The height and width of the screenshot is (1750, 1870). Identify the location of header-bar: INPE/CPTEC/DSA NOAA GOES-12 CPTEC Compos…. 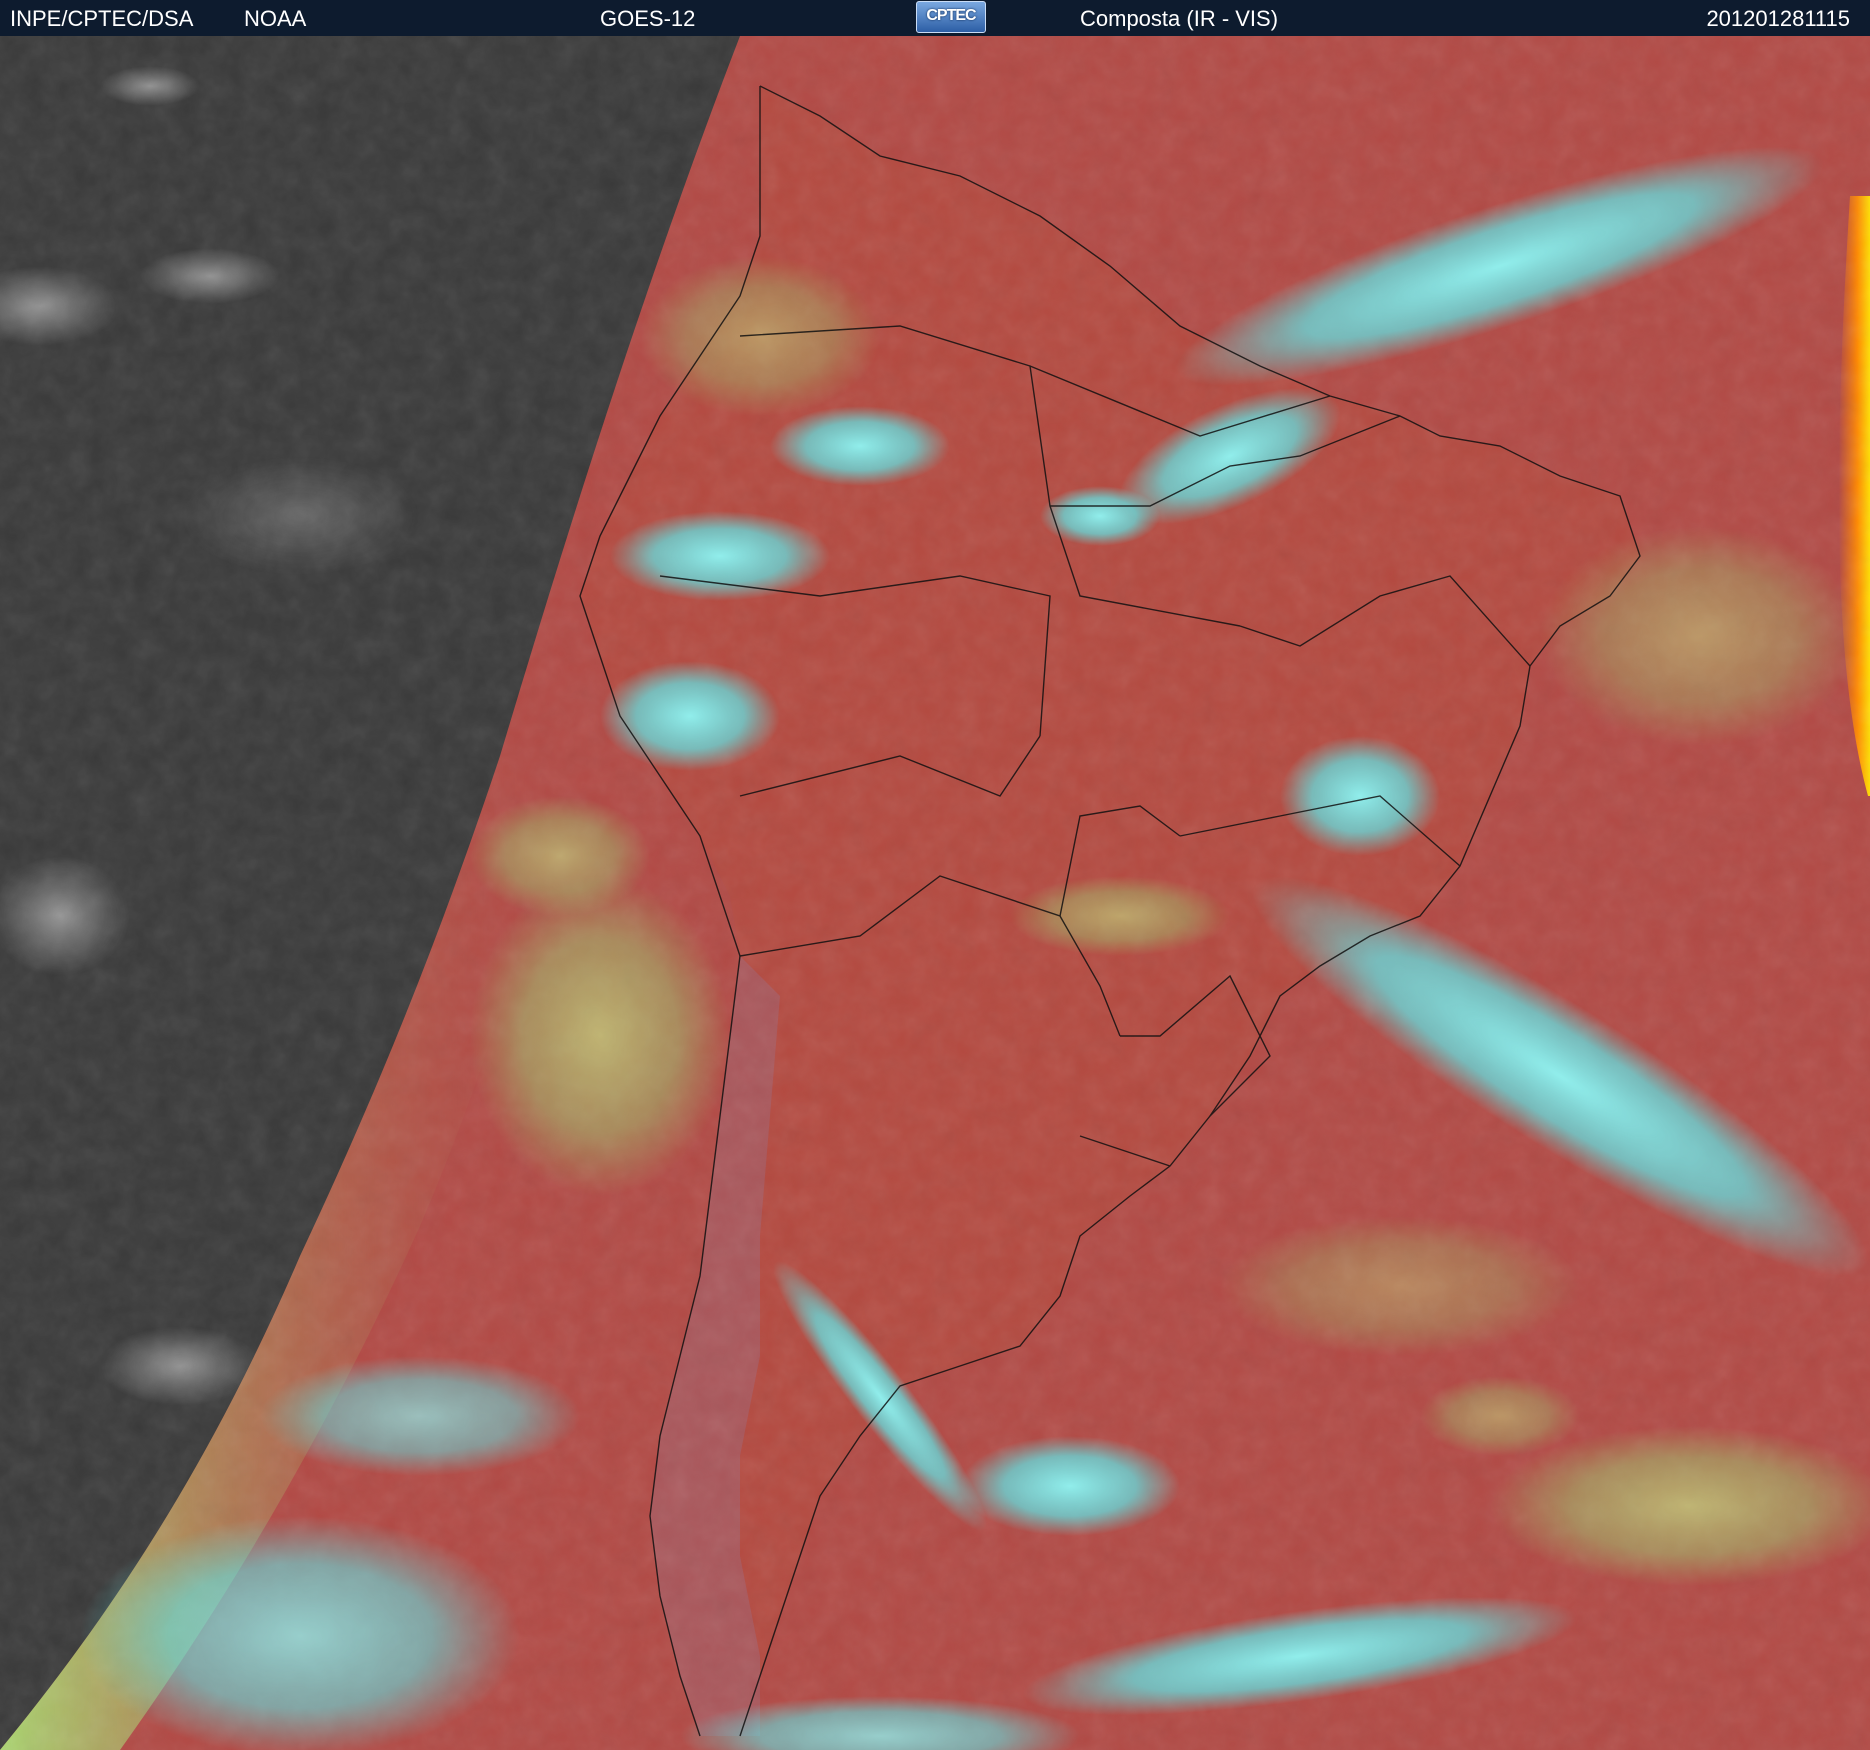
(935, 18).